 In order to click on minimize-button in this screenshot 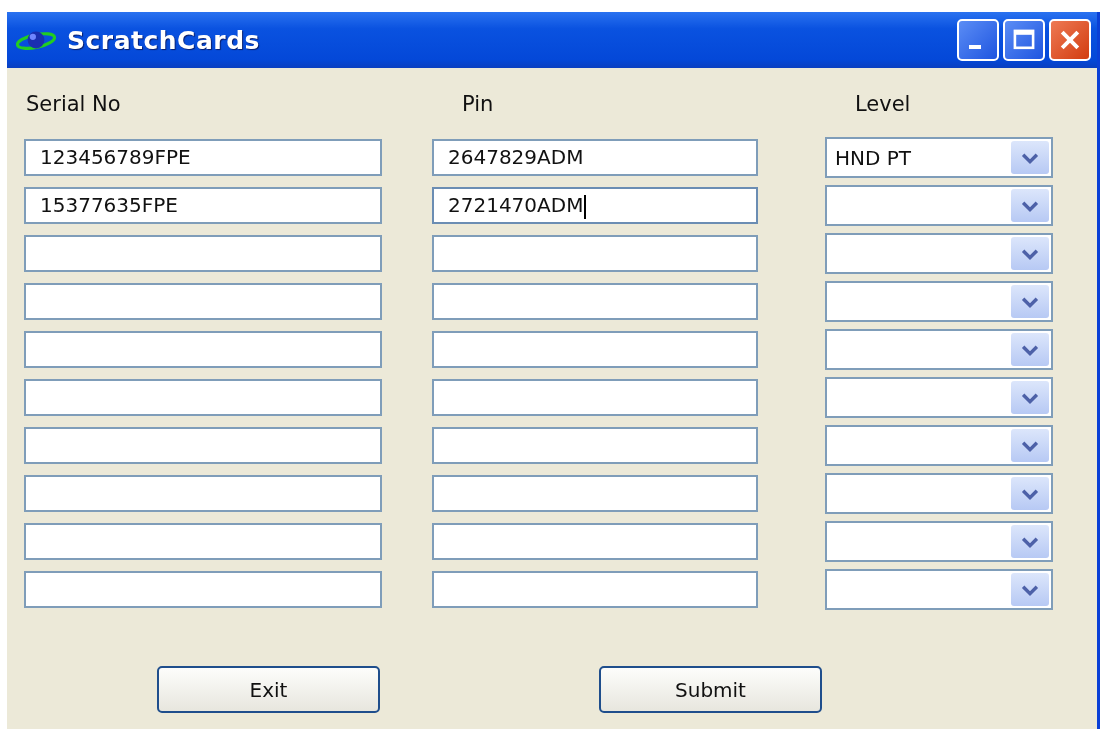, I will do `click(978, 40)`.